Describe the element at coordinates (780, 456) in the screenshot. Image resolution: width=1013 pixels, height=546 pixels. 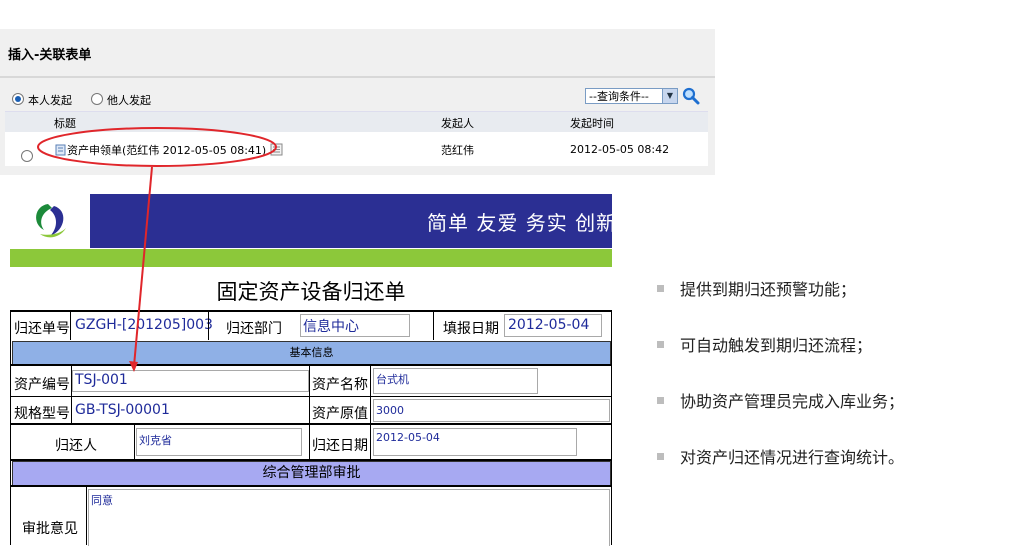
I see `feature-item: 对资产归还情况进行查询统计。` at that location.